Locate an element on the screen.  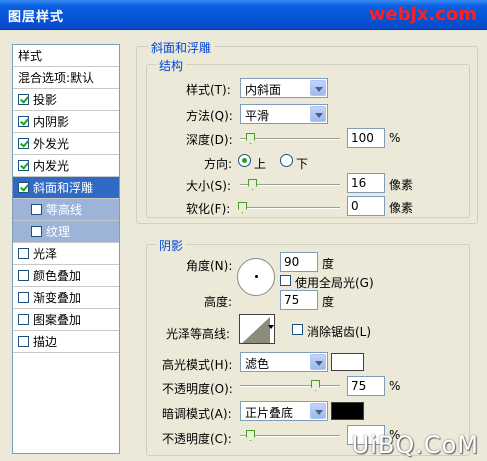
antialias-label: 消除锯齿(L) is located at coordinates (339, 332).